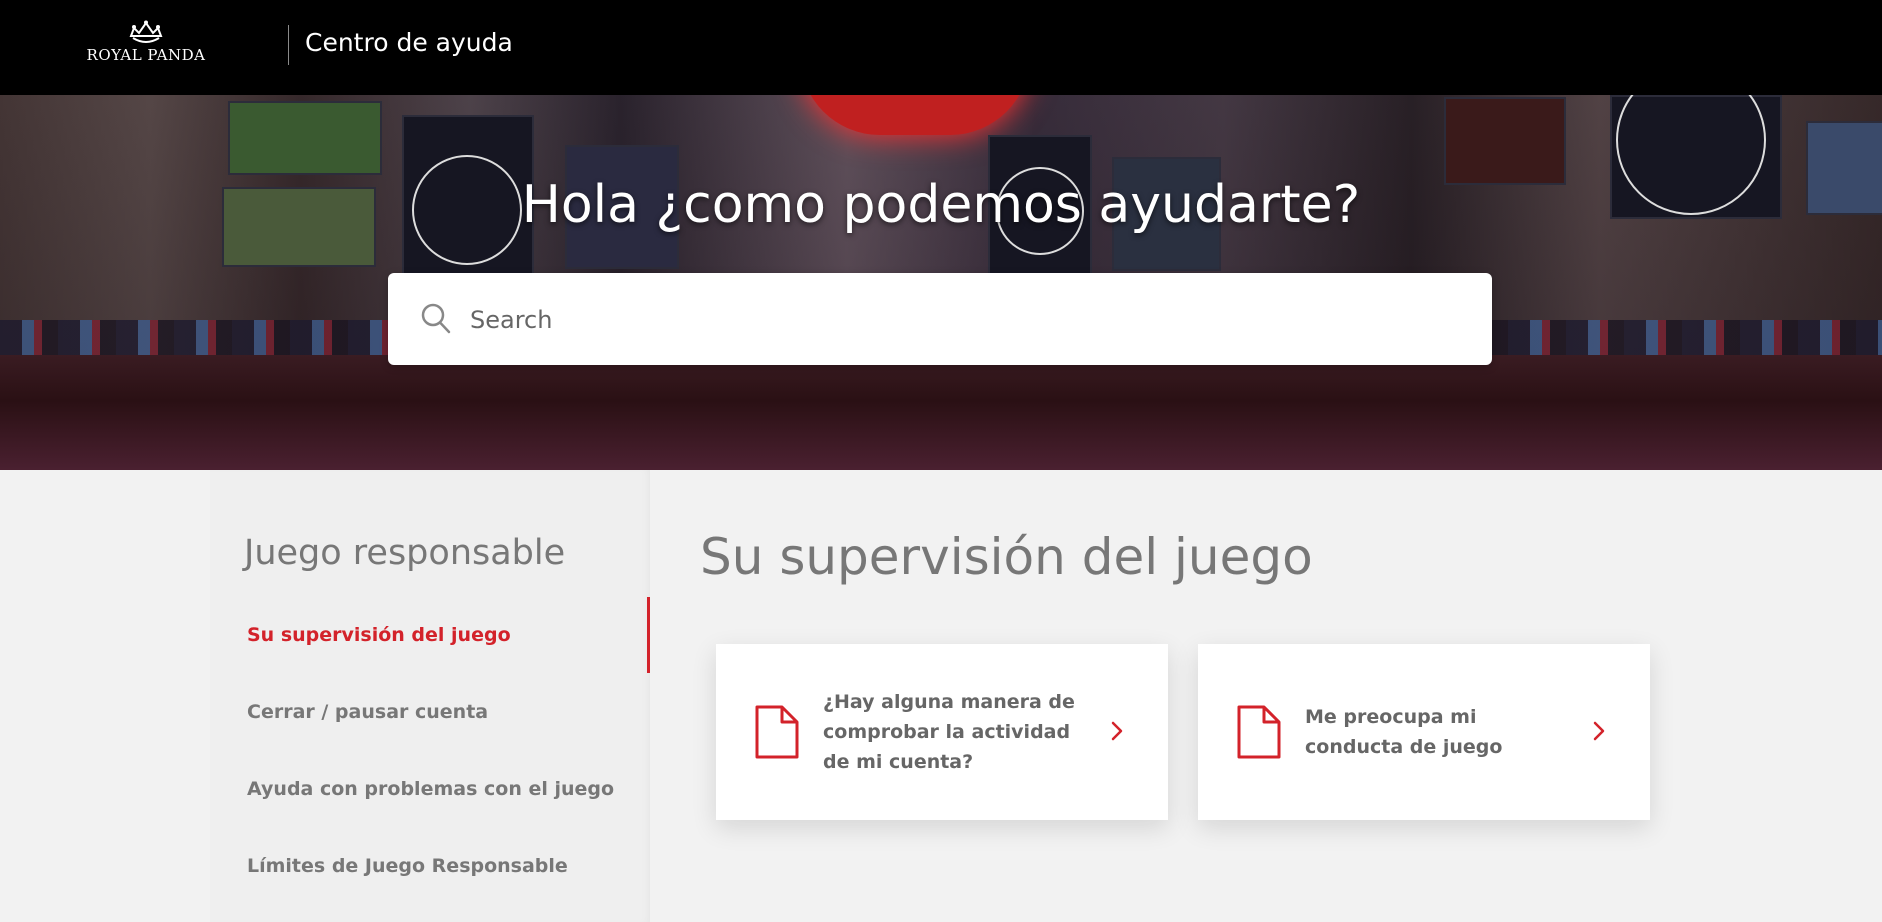  Describe the element at coordinates (941, 412) in the screenshot. I see `hero-decor-floor` at that location.